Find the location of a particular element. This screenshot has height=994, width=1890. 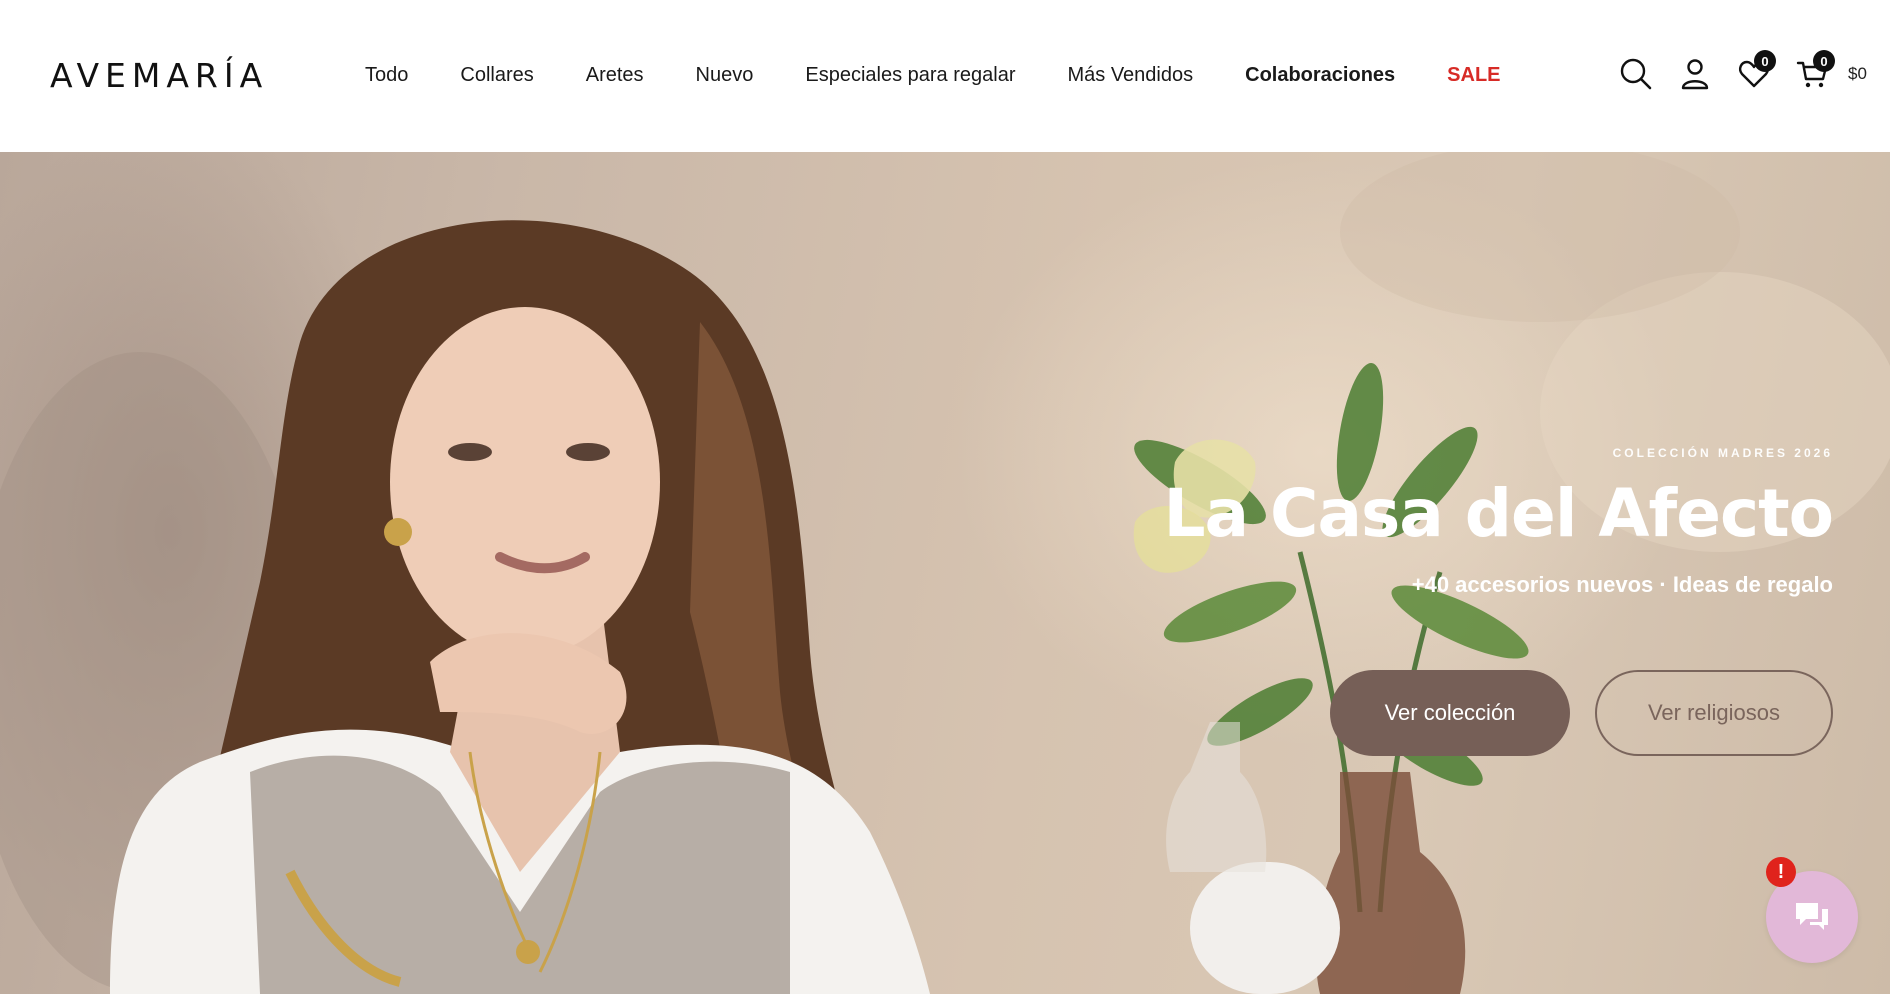

nav-item-sale: SALE is located at coordinates (1473, 75).